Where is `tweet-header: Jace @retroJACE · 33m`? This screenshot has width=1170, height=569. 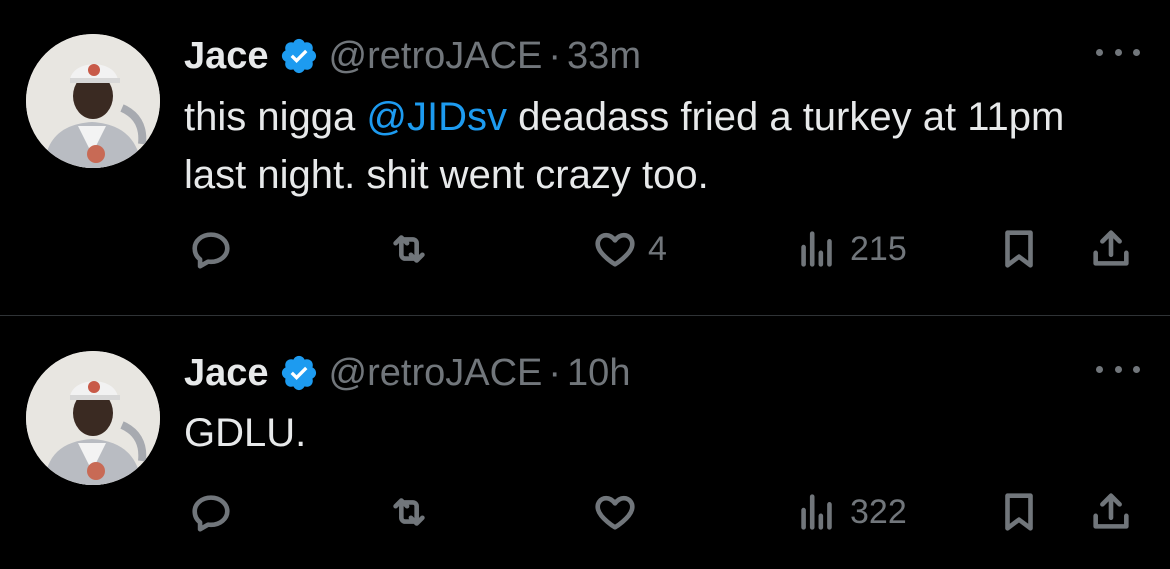 tweet-header: Jace @retroJACE · 33m is located at coordinates (412, 56).